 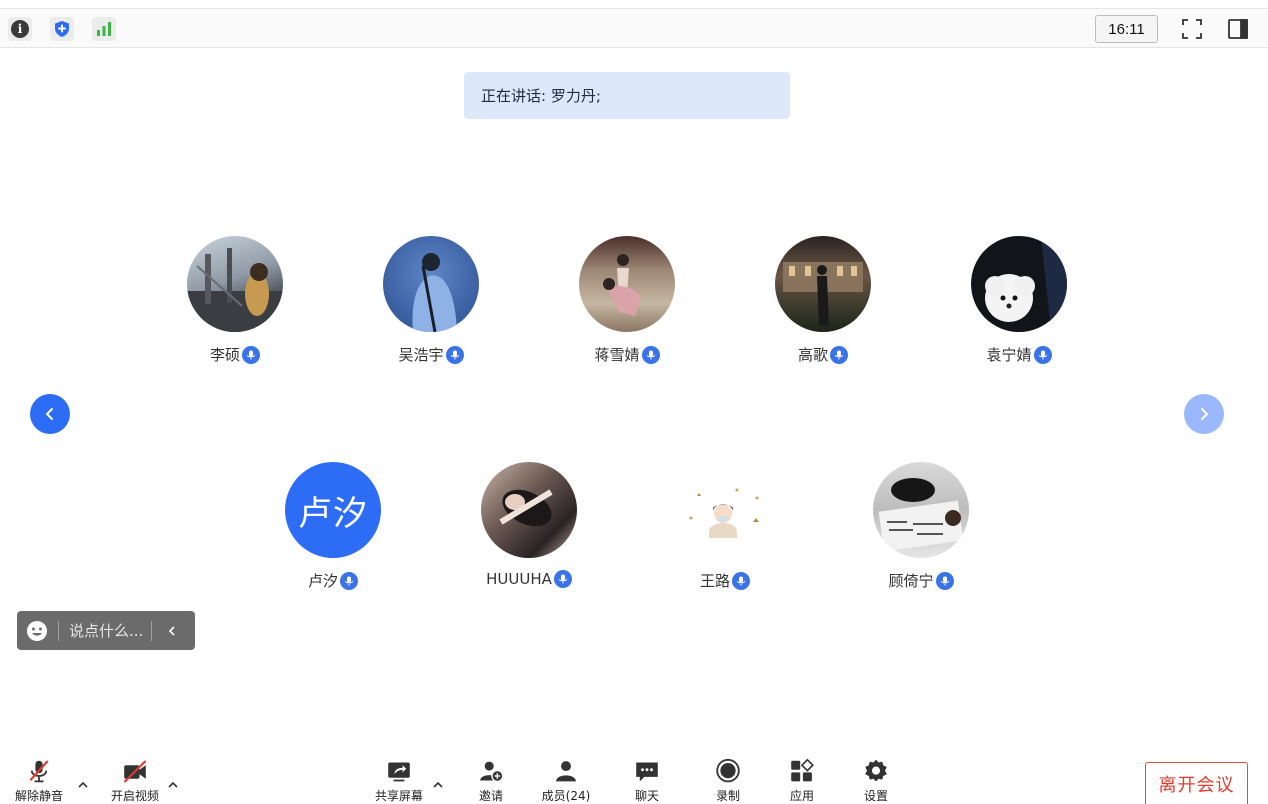 I want to click on participant-tile: 王路, so click(x=725, y=532).